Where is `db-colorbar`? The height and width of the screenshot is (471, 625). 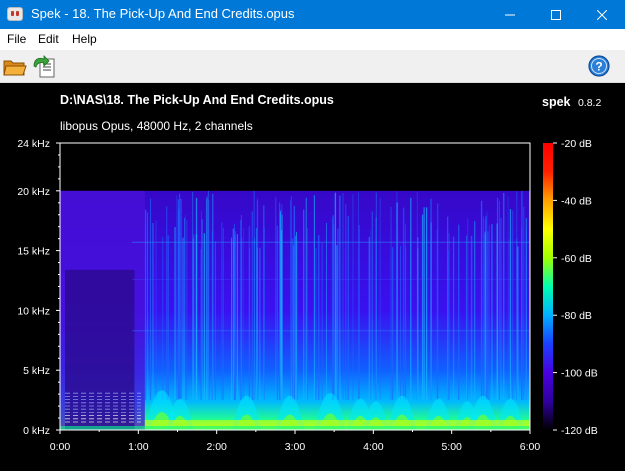
db-colorbar is located at coordinates (548, 286).